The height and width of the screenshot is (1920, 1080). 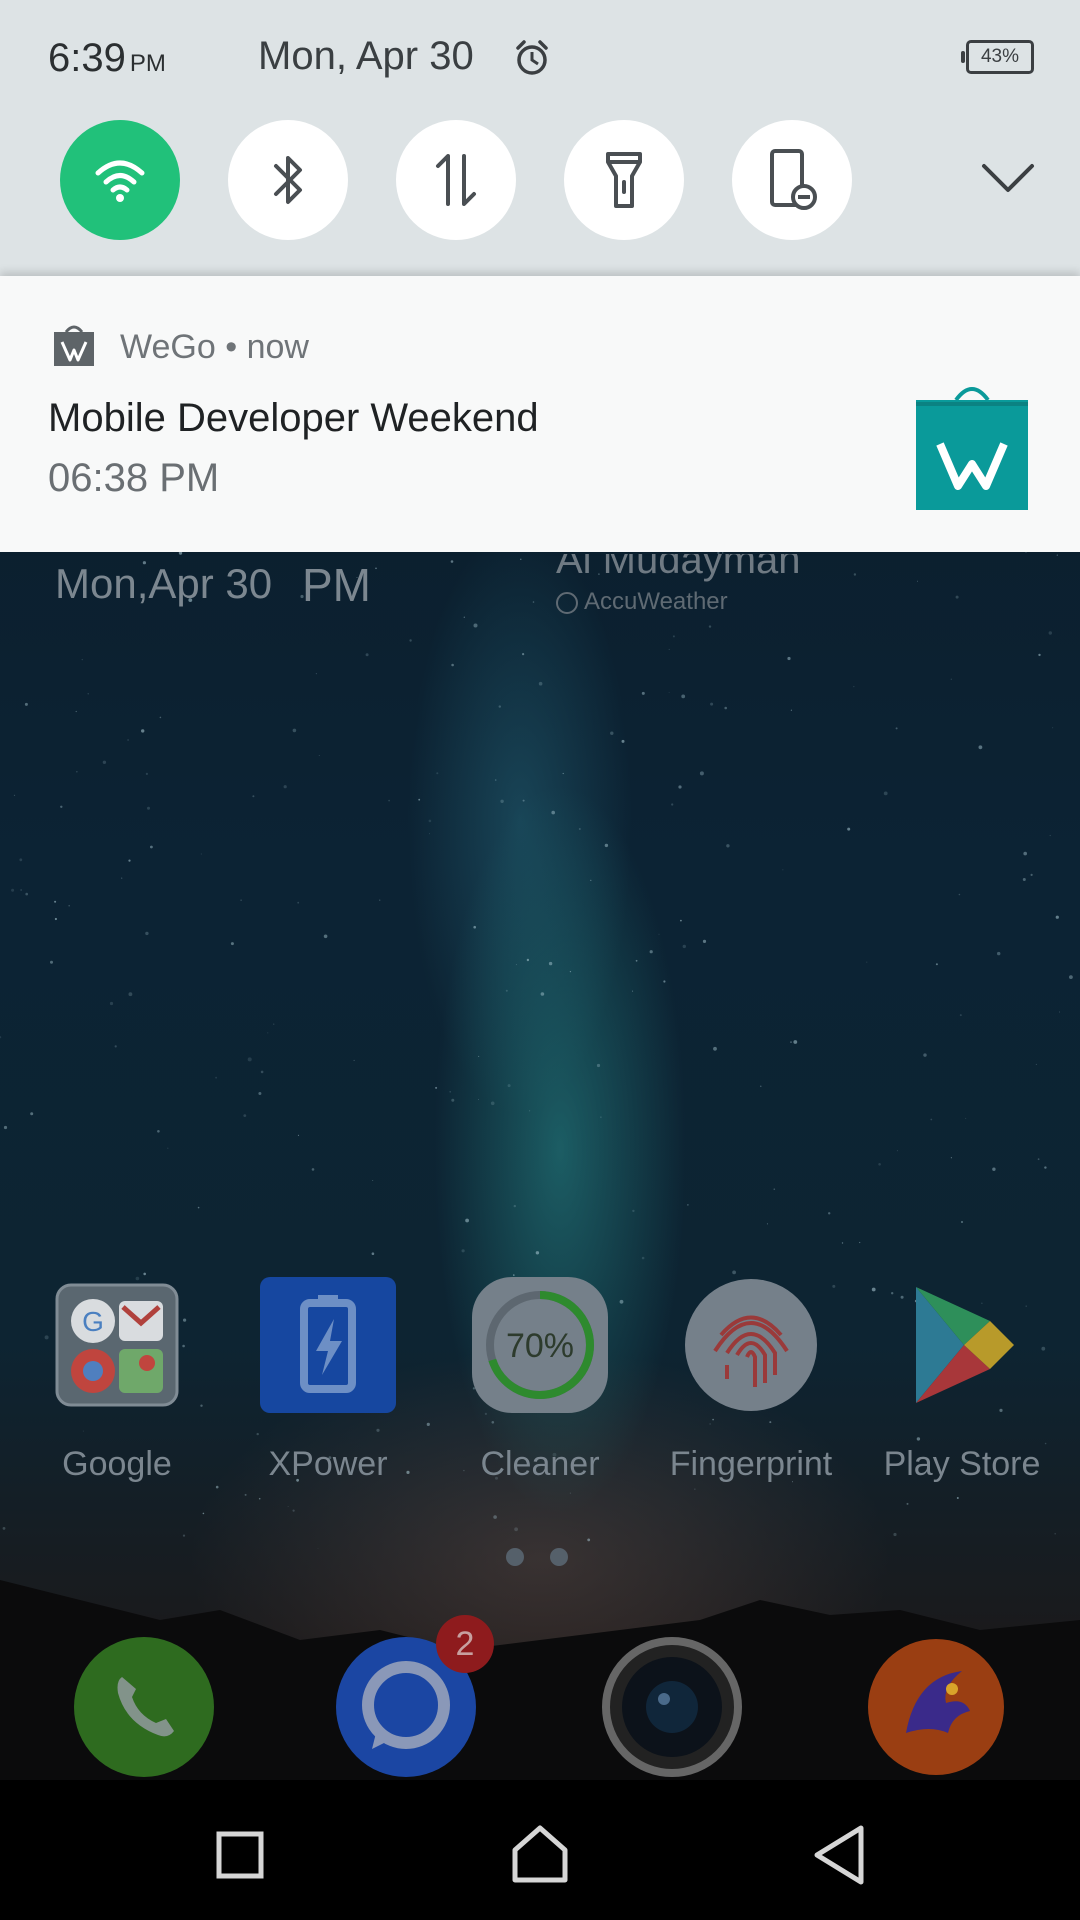 I want to click on quick-settings-panel: 6:39 PM Mon, Apr 30 43%, so click(x=540, y=138).